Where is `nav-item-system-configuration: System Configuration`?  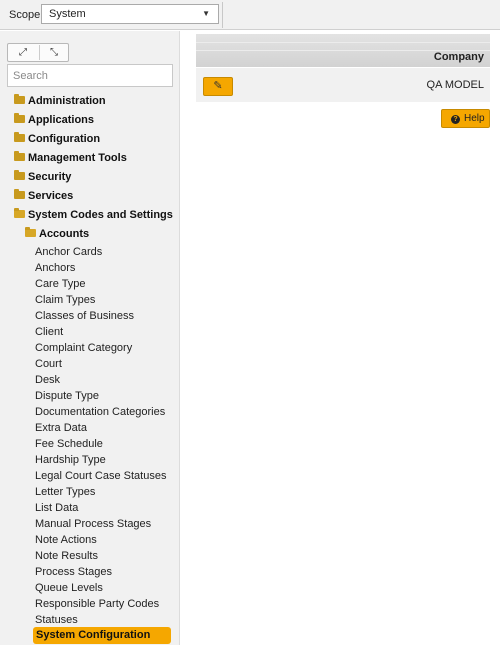
nav-item-system-configuration: System Configuration is located at coordinates (102, 635).